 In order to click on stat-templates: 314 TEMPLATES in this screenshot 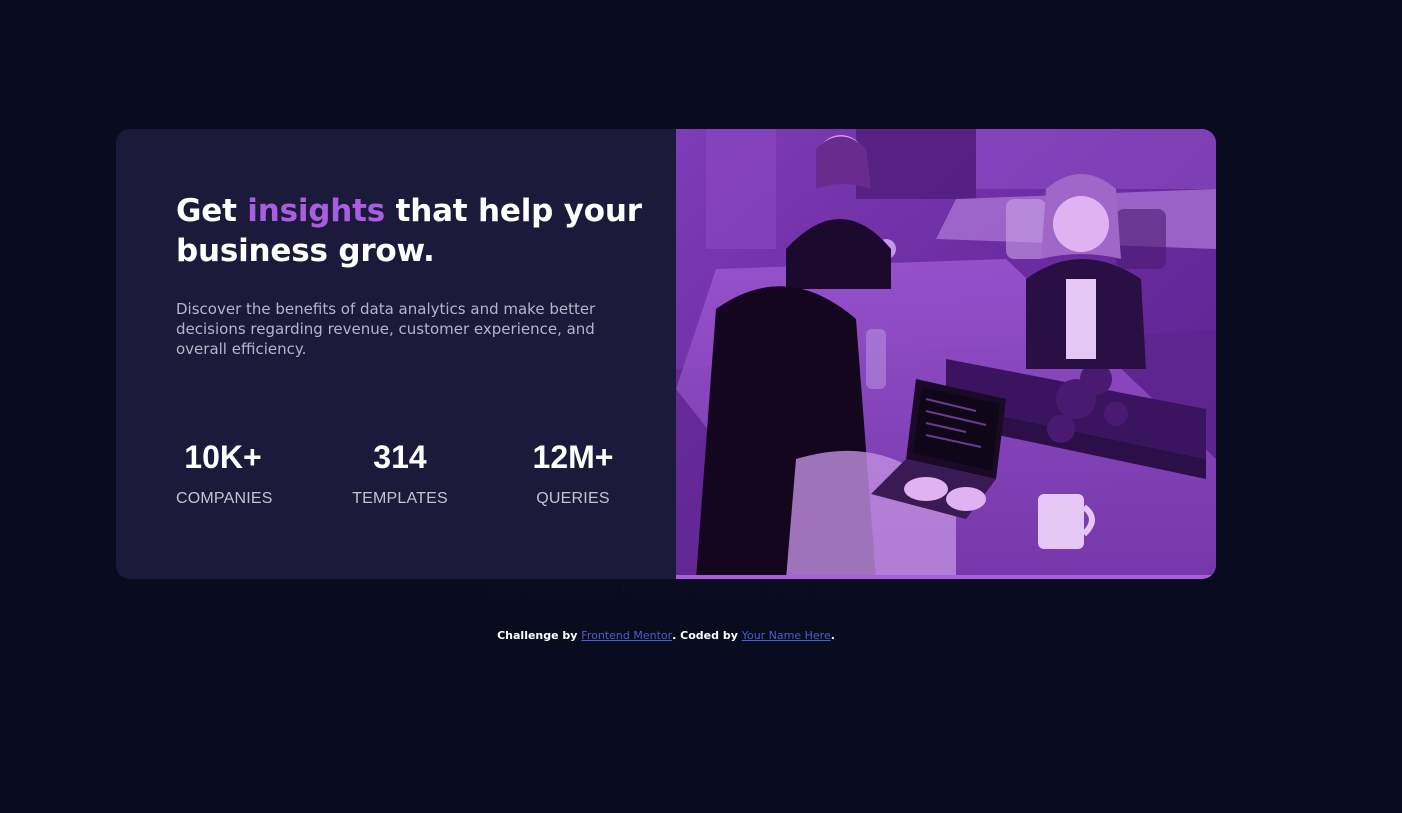, I will do `click(400, 473)`.